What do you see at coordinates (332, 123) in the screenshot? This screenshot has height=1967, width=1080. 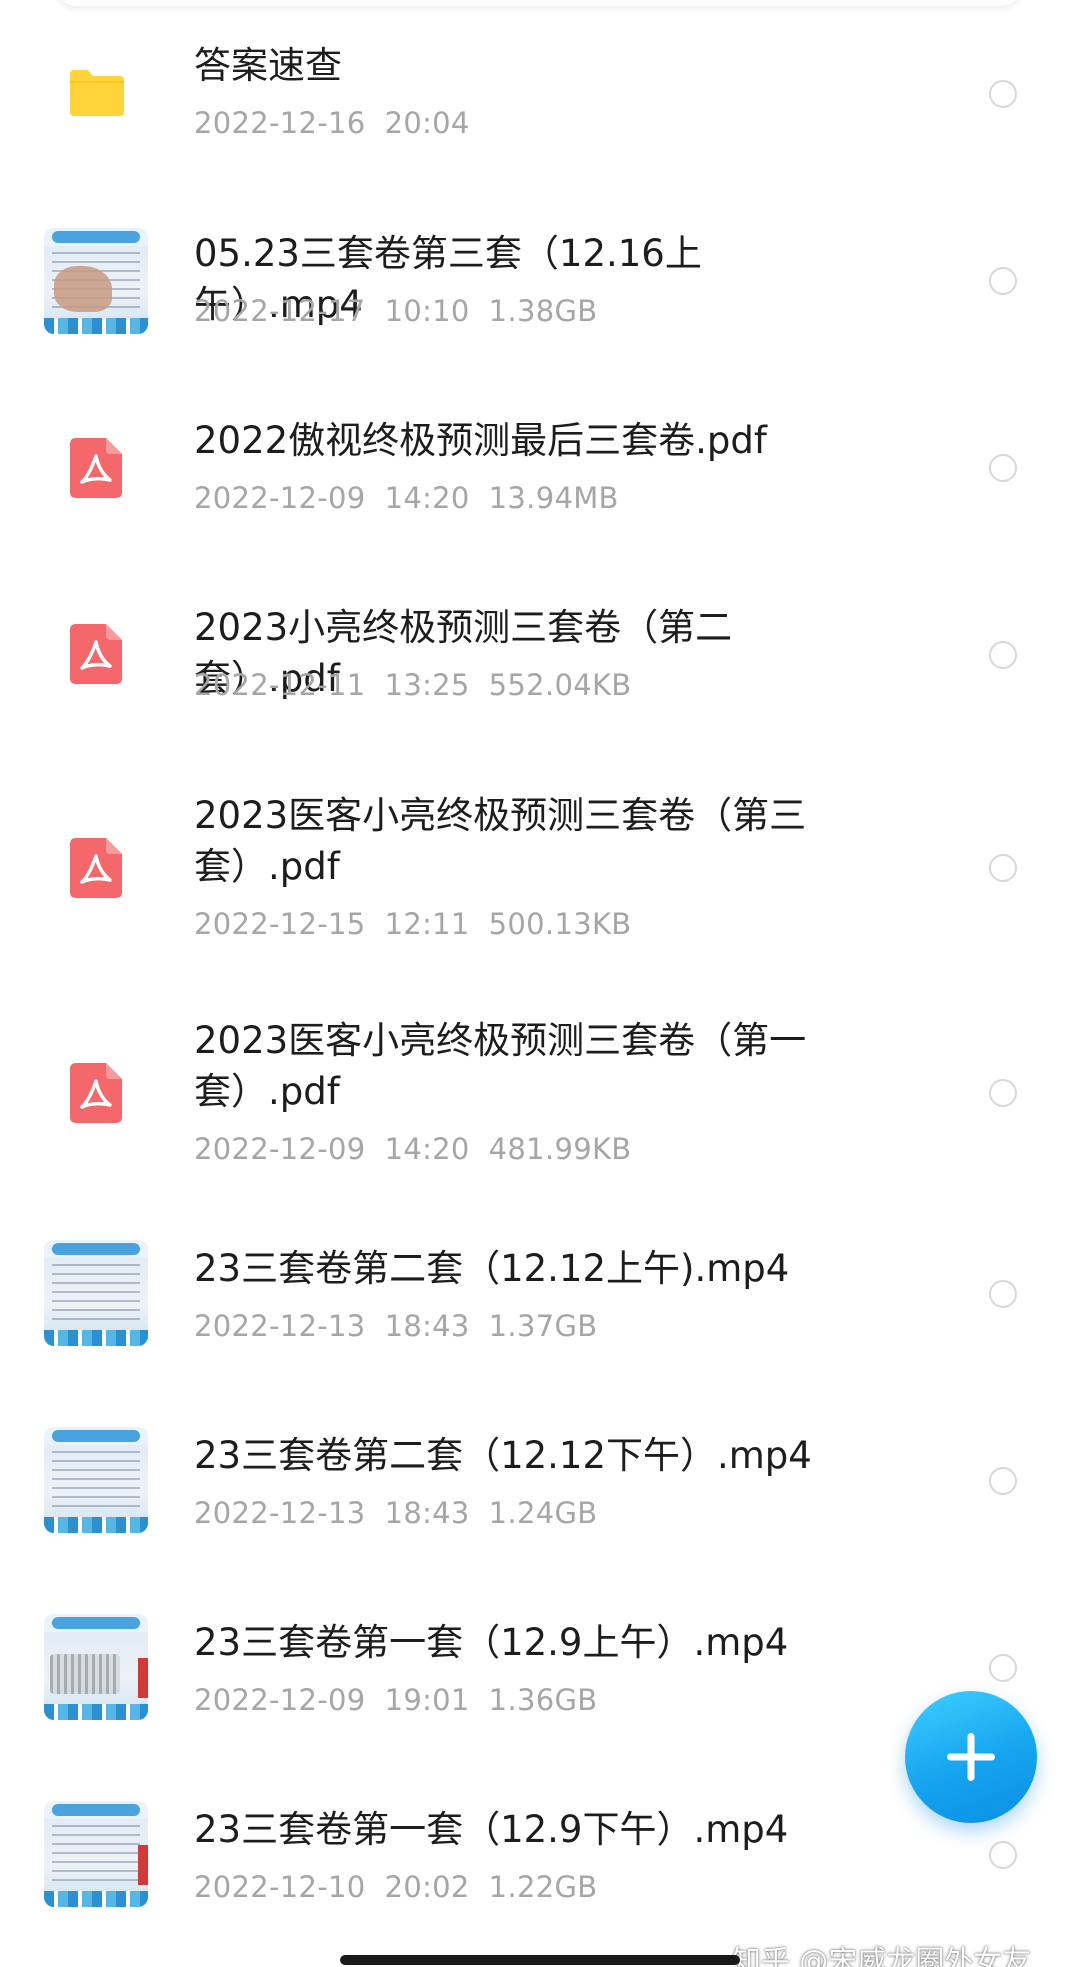 I see `file-meta: 2022-12-16 20:04` at bounding box center [332, 123].